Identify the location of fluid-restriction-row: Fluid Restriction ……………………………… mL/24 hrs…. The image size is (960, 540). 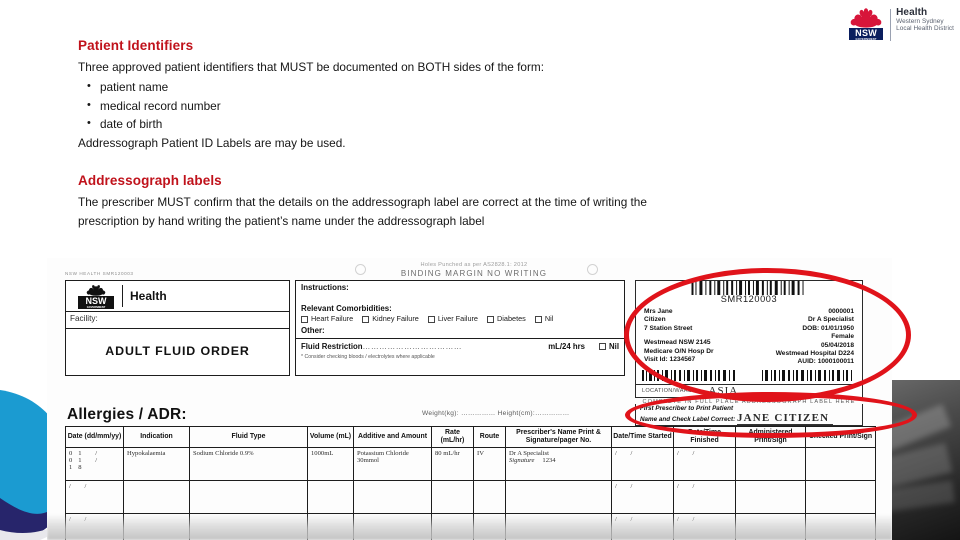
(460, 345).